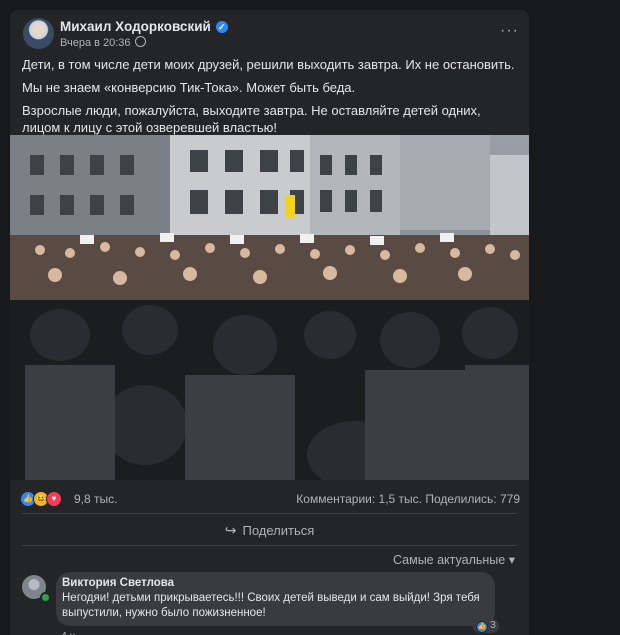 The image size is (620, 635). What do you see at coordinates (454, 559) in the screenshot?
I see `comment-sort-dropdown: Самые актуальные ▾` at bounding box center [454, 559].